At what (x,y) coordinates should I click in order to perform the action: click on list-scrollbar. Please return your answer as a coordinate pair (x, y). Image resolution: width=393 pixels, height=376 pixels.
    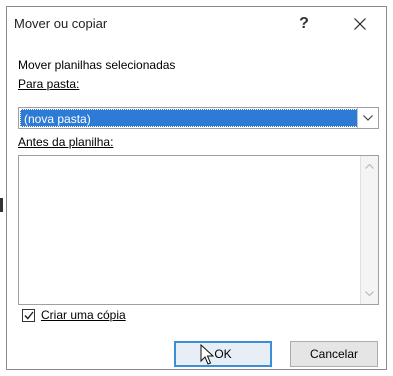
    Looking at the image, I should click on (369, 230).